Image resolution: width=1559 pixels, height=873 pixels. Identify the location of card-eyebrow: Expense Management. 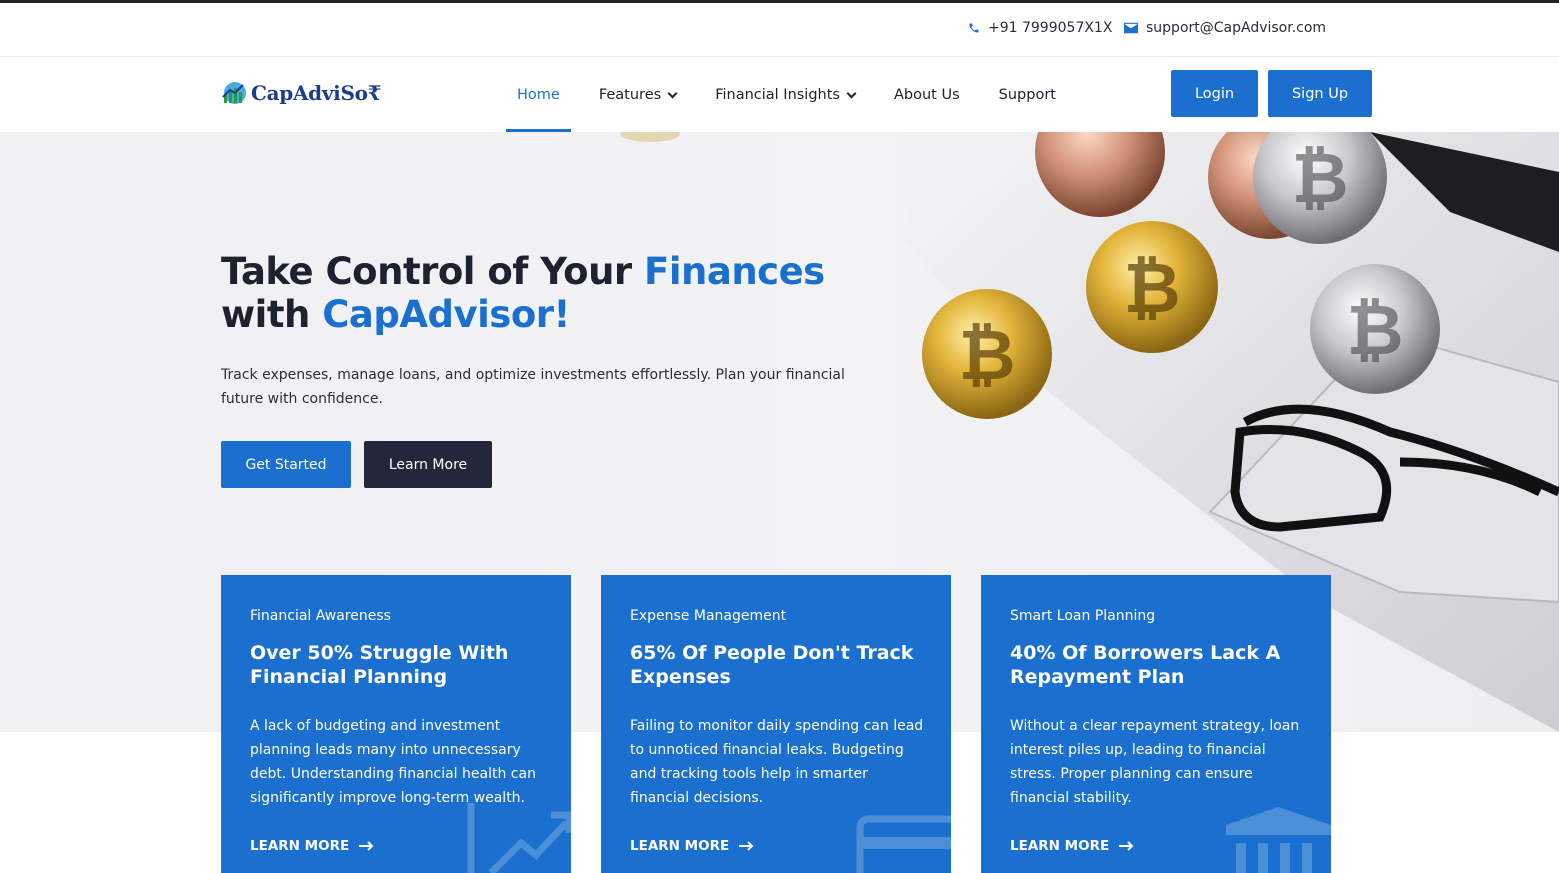
(708, 616).